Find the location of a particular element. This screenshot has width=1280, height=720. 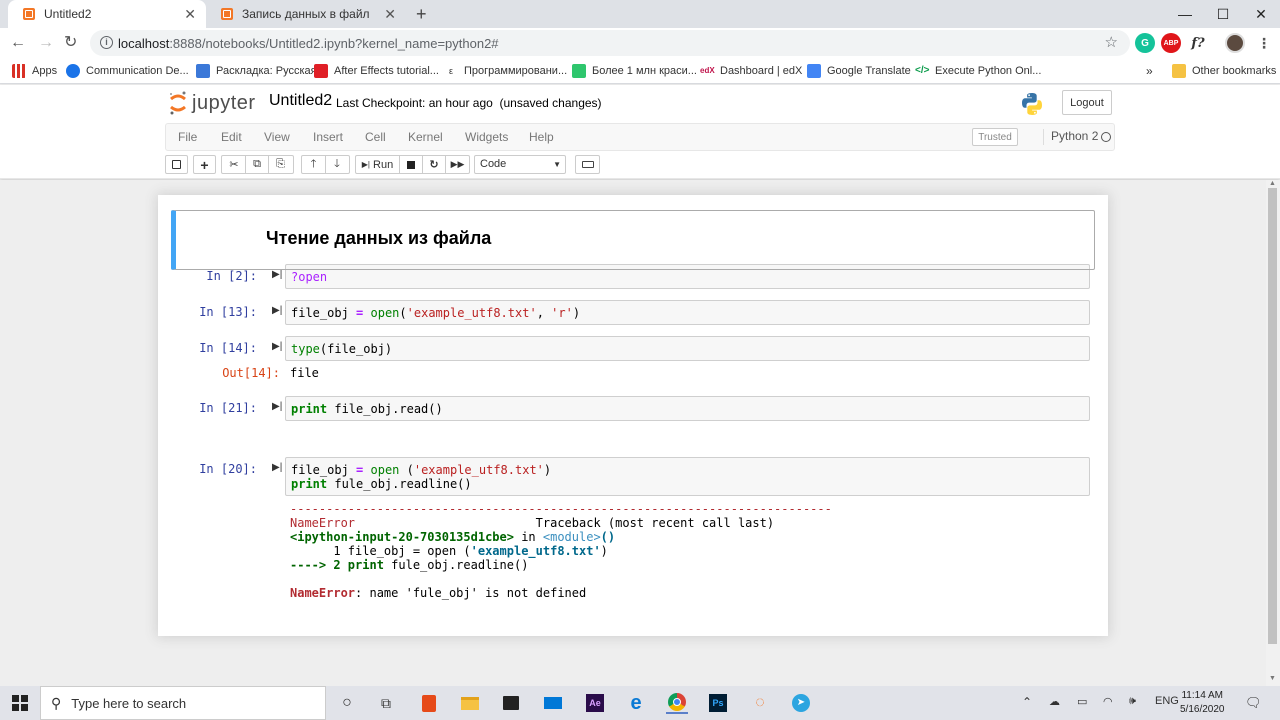

task-view-icon: ⧉ is located at coordinates (386, 703).